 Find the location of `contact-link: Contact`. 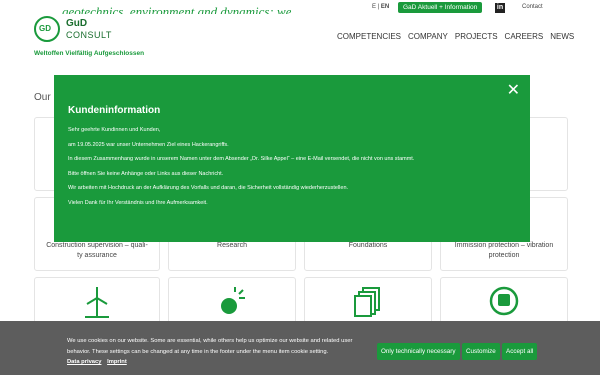

contact-link: Contact is located at coordinates (532, 7).